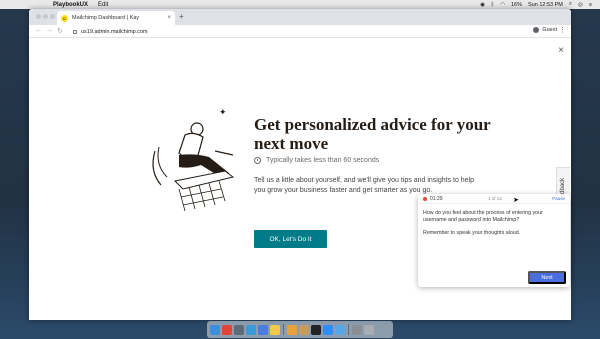 The image size is (600, 339). I want to click on bluetooth-icon: ᛒ, so click(492, 5).